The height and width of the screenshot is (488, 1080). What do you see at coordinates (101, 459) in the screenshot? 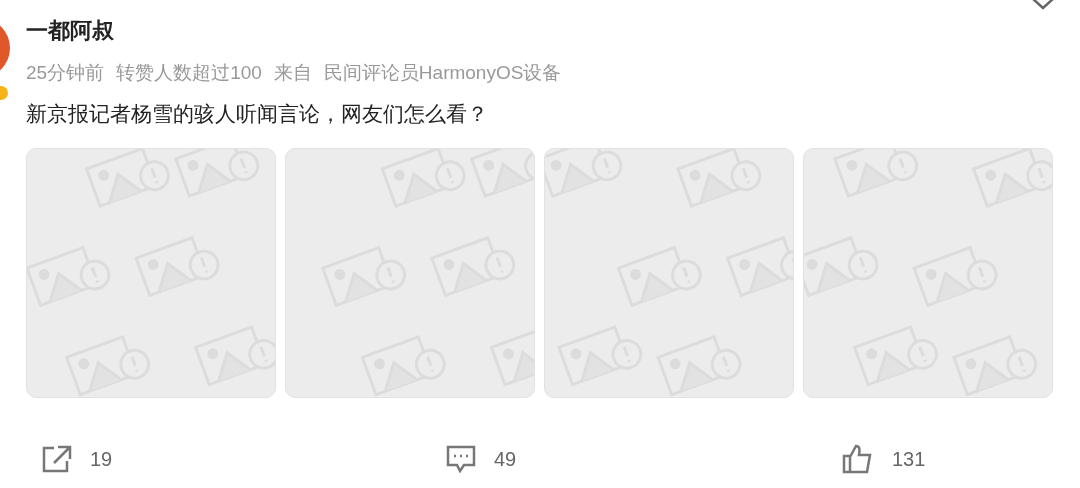
I see `action-count: 19` at bounding box center [101, 459].